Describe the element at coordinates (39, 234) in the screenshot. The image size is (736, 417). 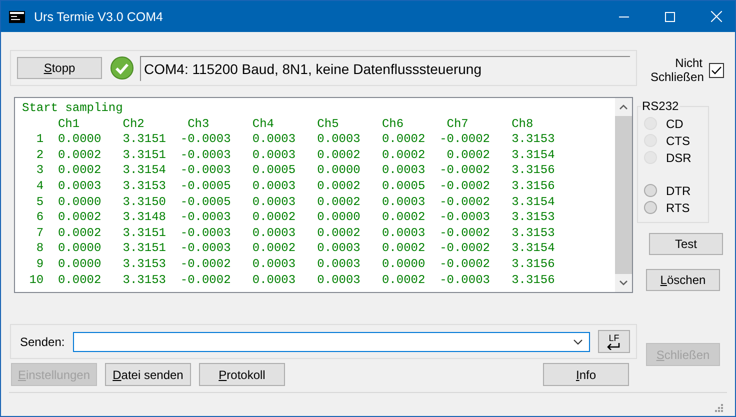
I see `row-number: 7` at that location.